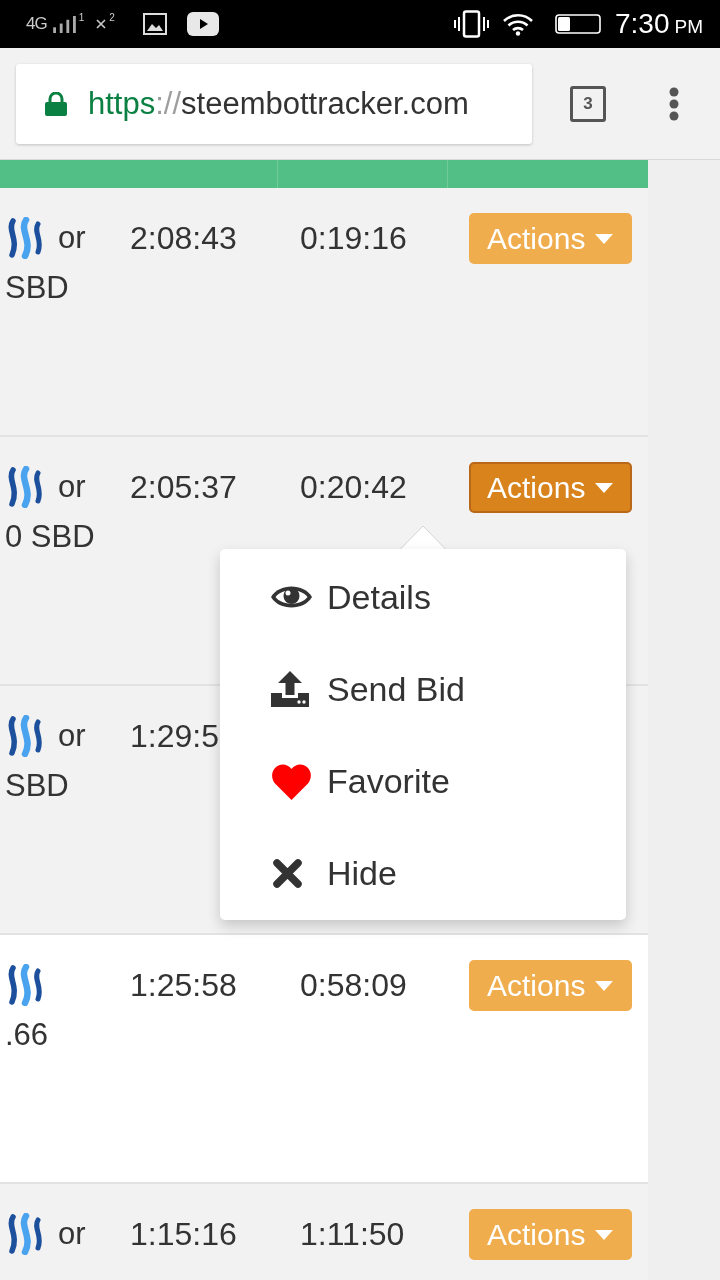 This screenshot has height=1280, width=720. I want to click on sim-number-text: 2, so click(112, 17).